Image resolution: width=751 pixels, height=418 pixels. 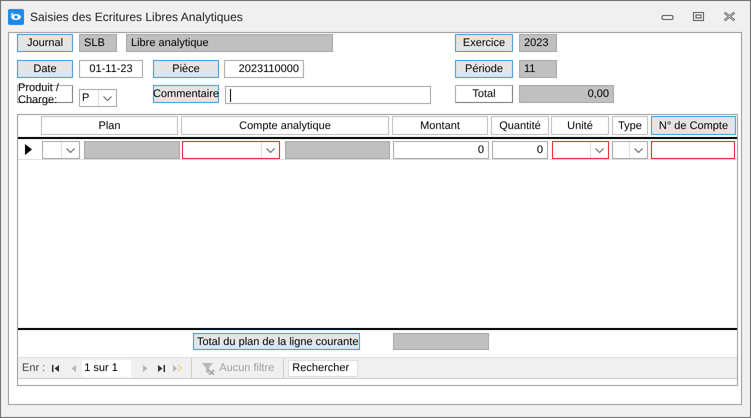 What do you see at coordinates (16, 16) in the screenshot?
I see `app-icon` at bounding box center [16, 16].